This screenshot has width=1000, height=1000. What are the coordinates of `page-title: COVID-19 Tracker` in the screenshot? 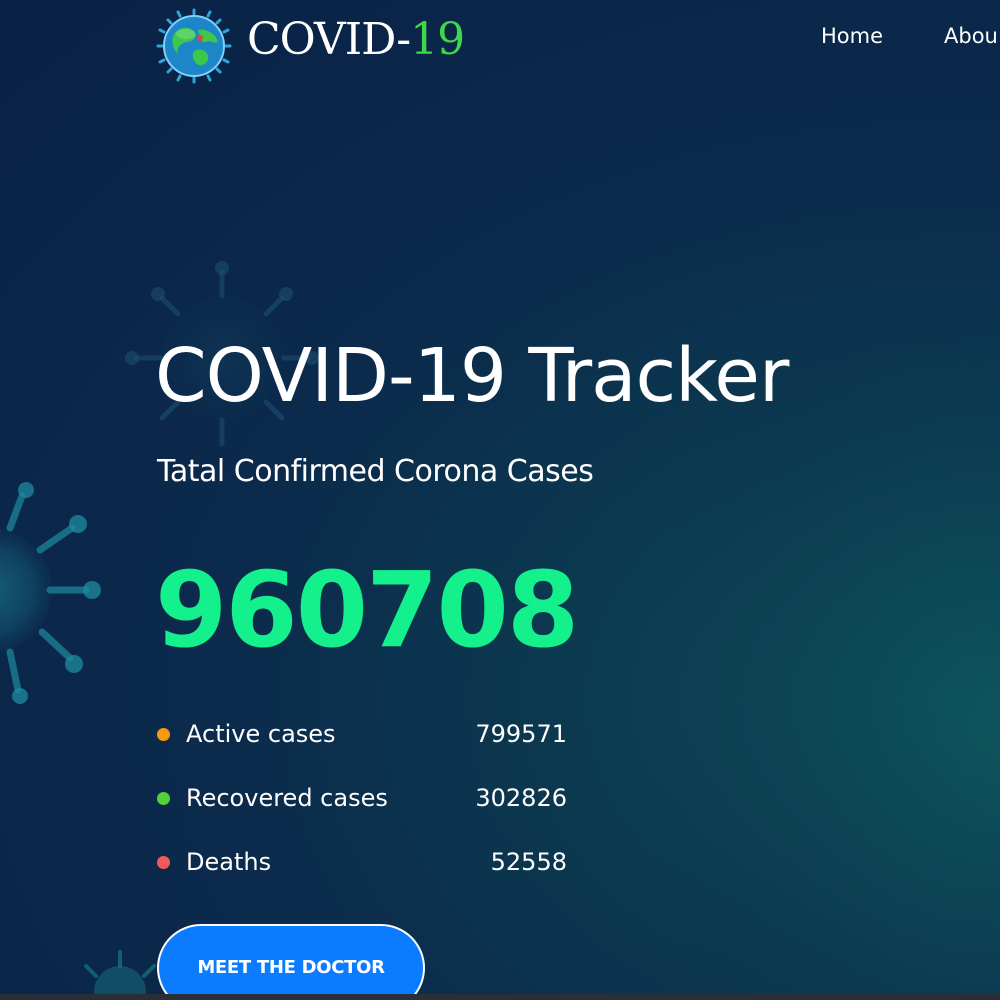 It's located at (472, 376).